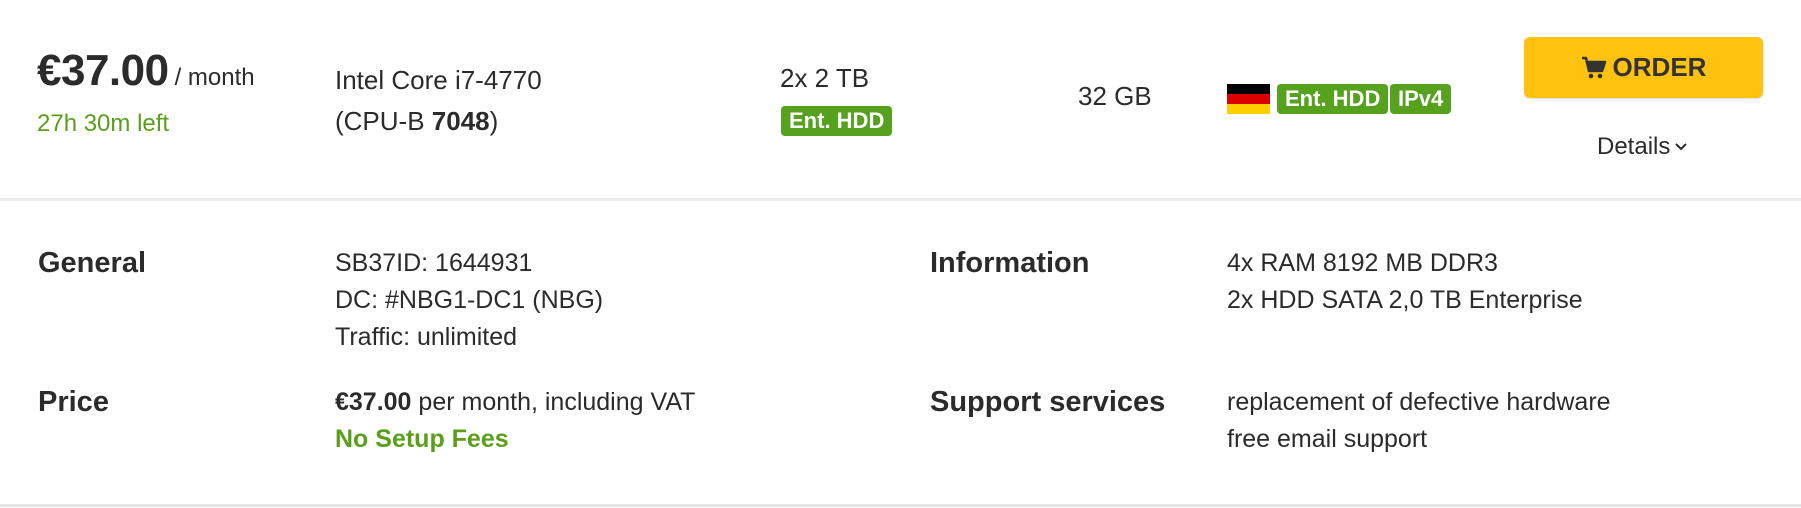  What do you see at coordinates (1419, 402) in the screenshot?
I see `support-hardware: replacement of defective hardware` at bounding box center [1419, 402].